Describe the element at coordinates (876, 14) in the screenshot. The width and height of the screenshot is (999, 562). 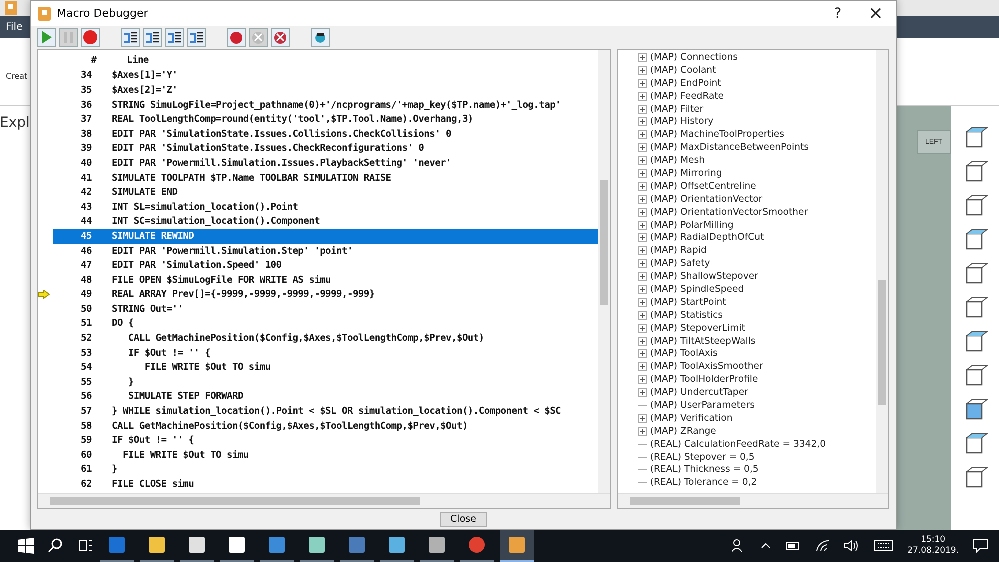
I see `close-button: ×` at that location.